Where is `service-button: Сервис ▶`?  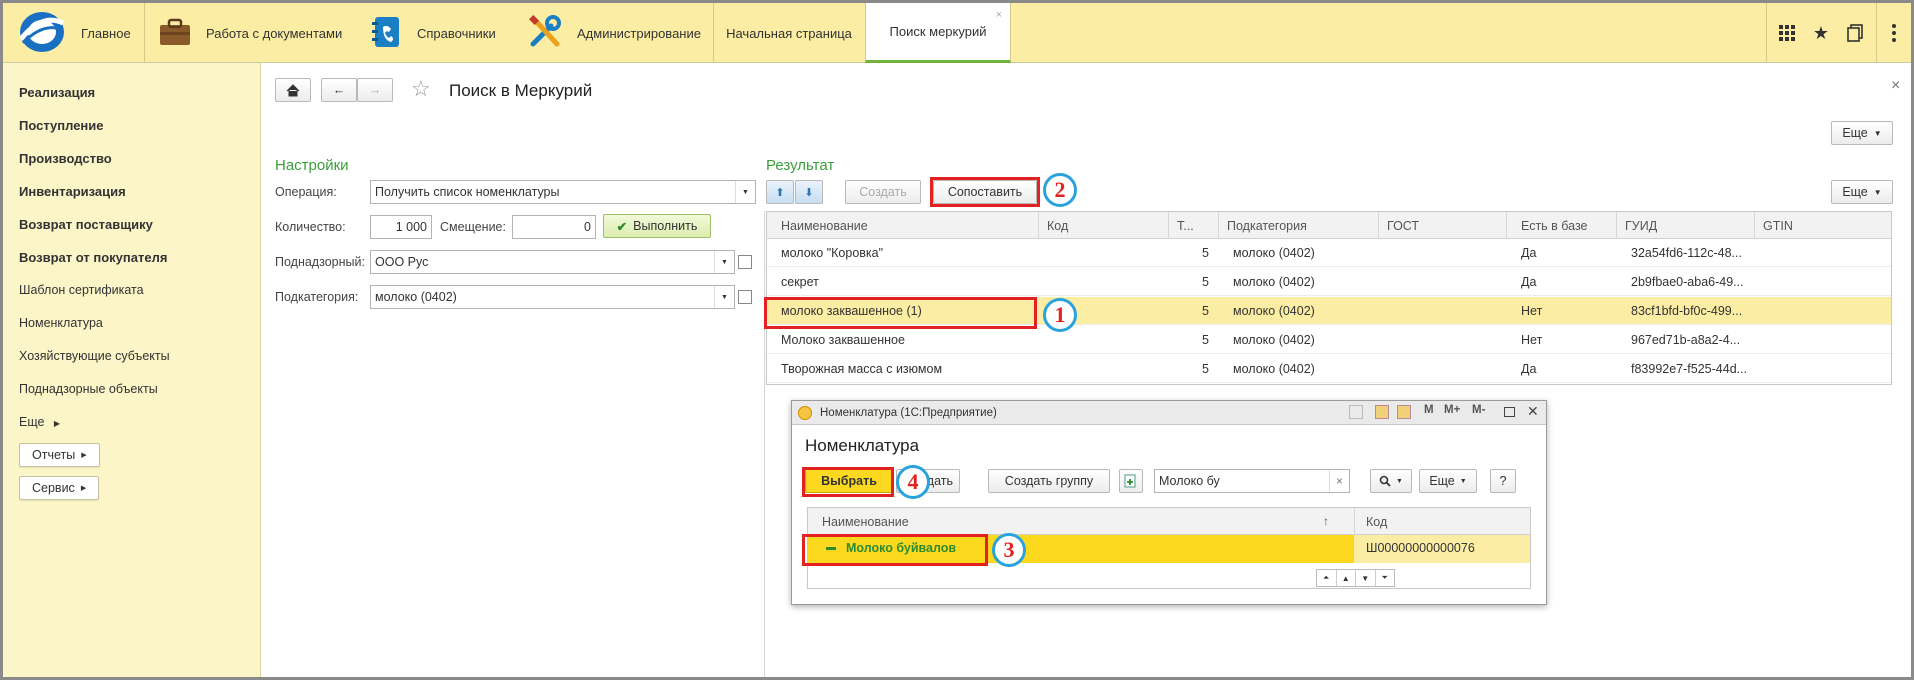 service-button: Сервис ▶ is located at coordinates (59, 488).